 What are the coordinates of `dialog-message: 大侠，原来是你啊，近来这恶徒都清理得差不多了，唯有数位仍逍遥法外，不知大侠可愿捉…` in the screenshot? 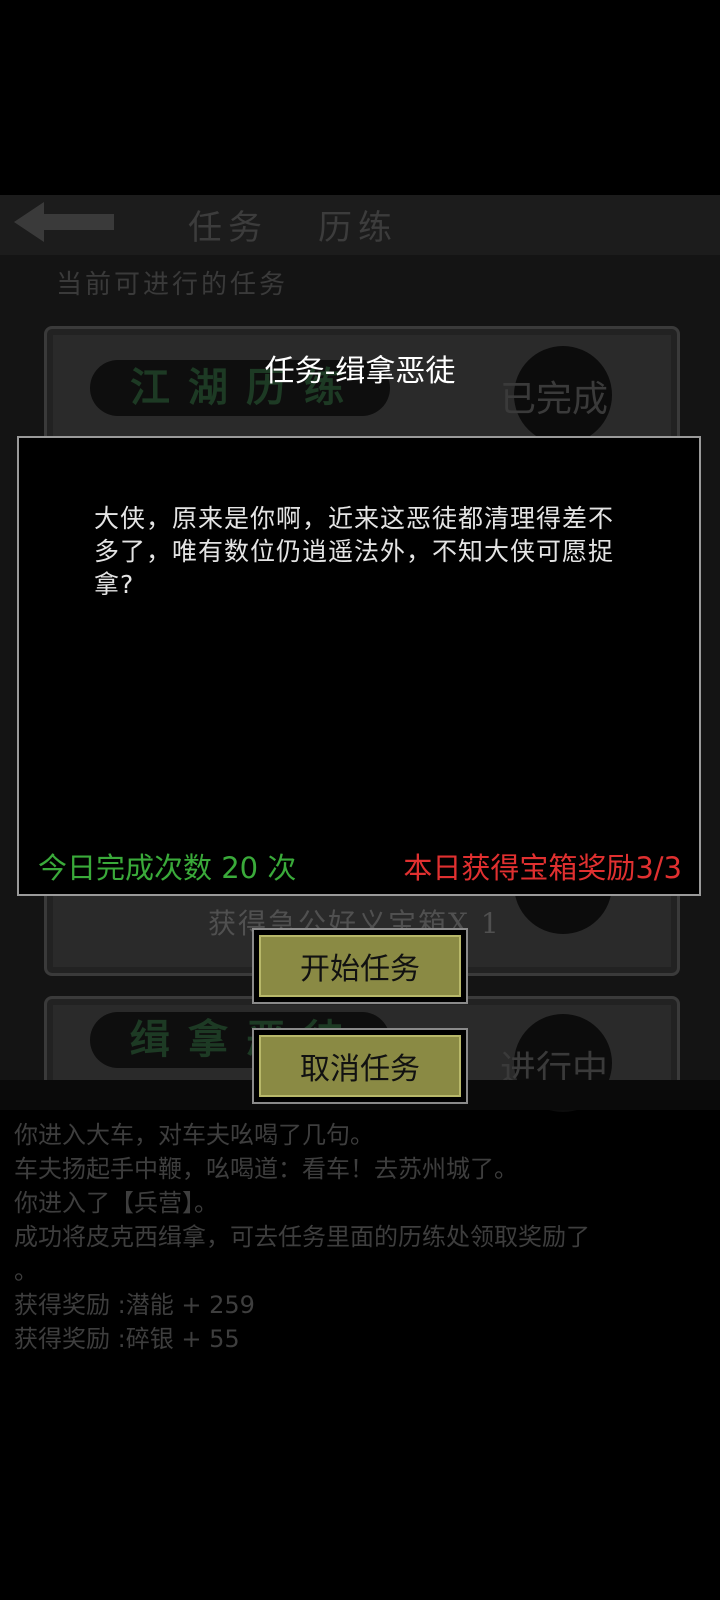 It's located at (354, 551).